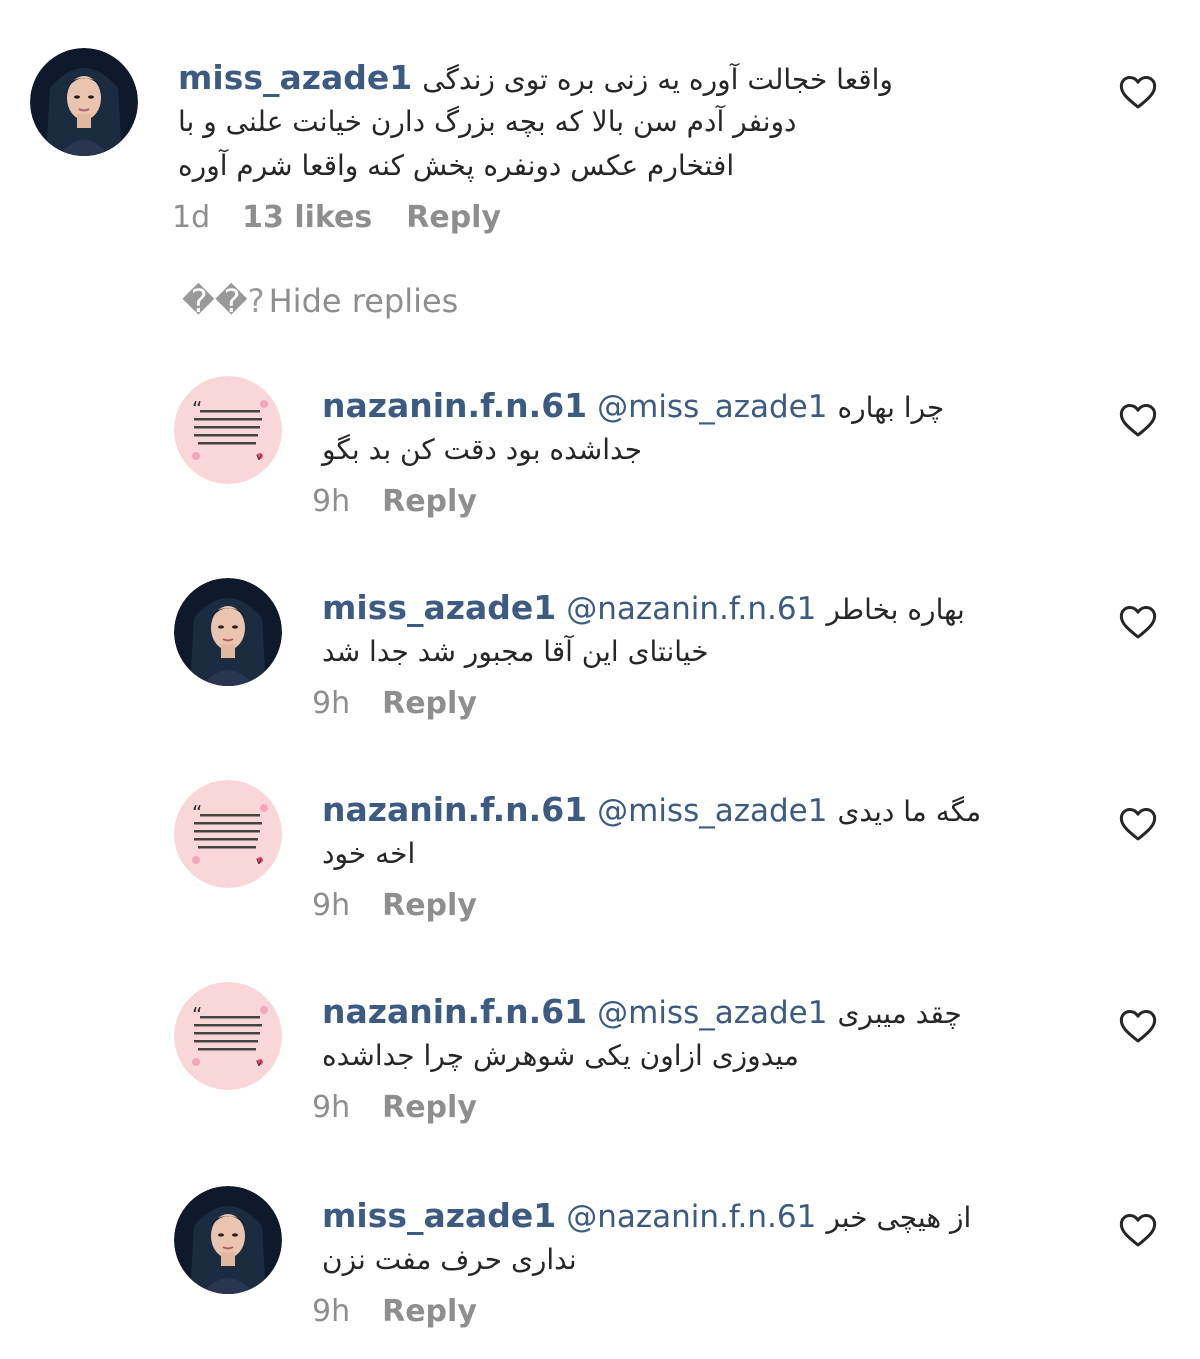 This screenshot has height=1359, width=1200. What do you see at coordinates (899, 1217) in the screenshot?
I see `reply-line: از هیچی خبر` at bounding box center [899, 1217].